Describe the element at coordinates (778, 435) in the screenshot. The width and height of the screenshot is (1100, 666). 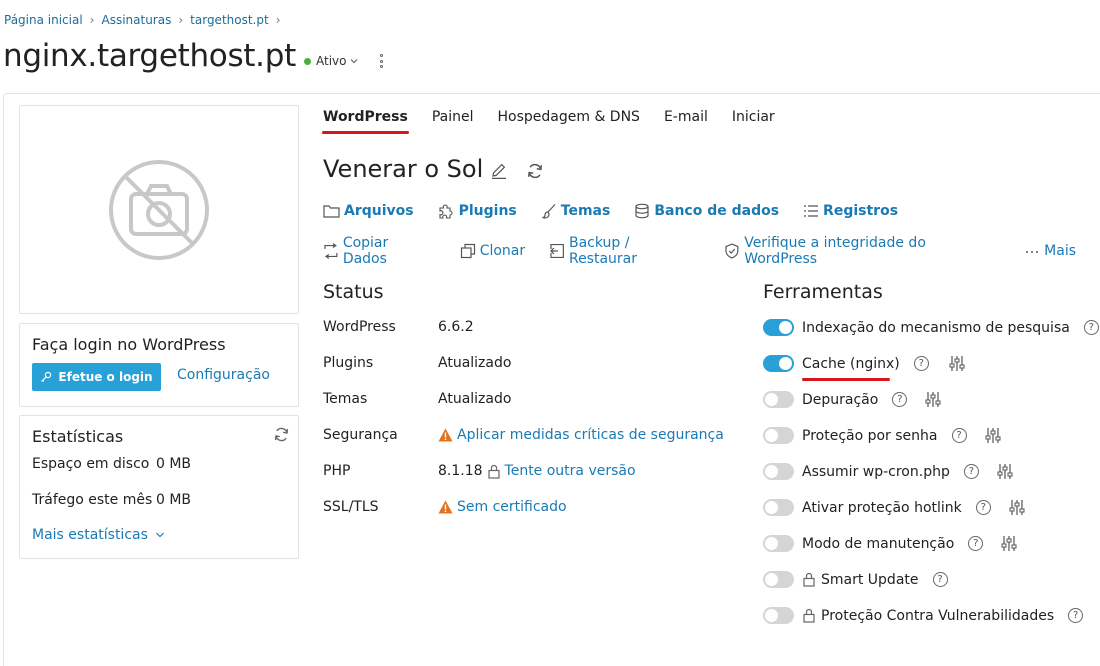
I see `password-protection-toggle` at that location.